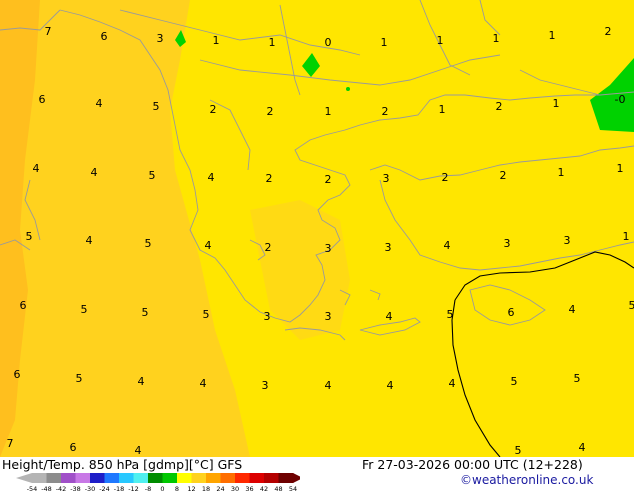 The height and width of the screenshot is (493, 634). Describe the element at coordinates (24, 478) in the screenshot. I see `scale-arrow-left` at that location.